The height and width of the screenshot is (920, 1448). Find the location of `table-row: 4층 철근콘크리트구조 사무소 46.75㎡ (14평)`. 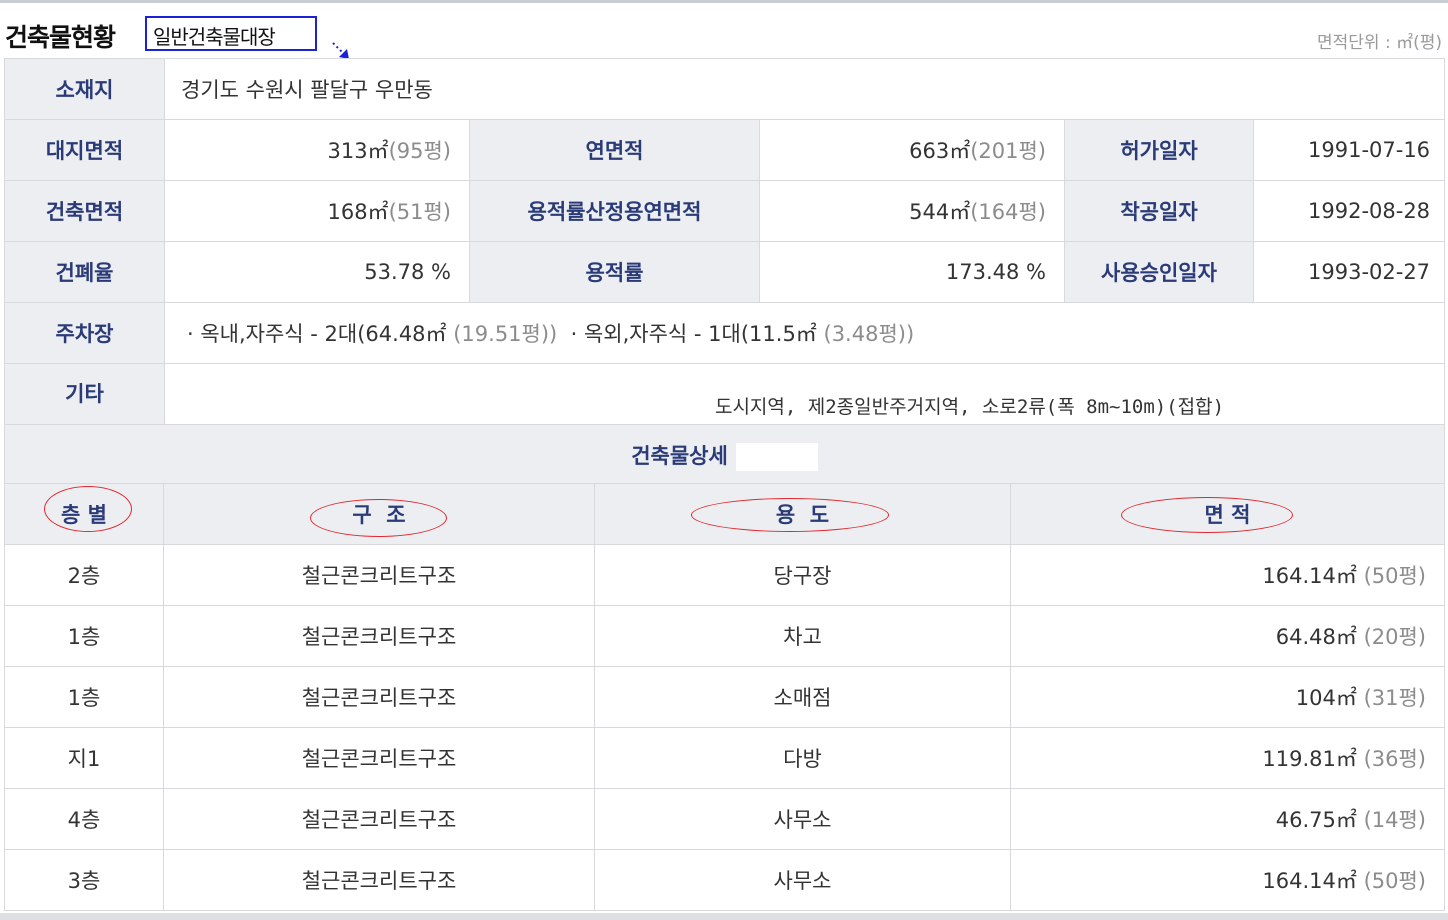

table-row: 4층 철근콘크리트구조 사무소 46.75㎡ (14평) is located at coordinates (724, 819).